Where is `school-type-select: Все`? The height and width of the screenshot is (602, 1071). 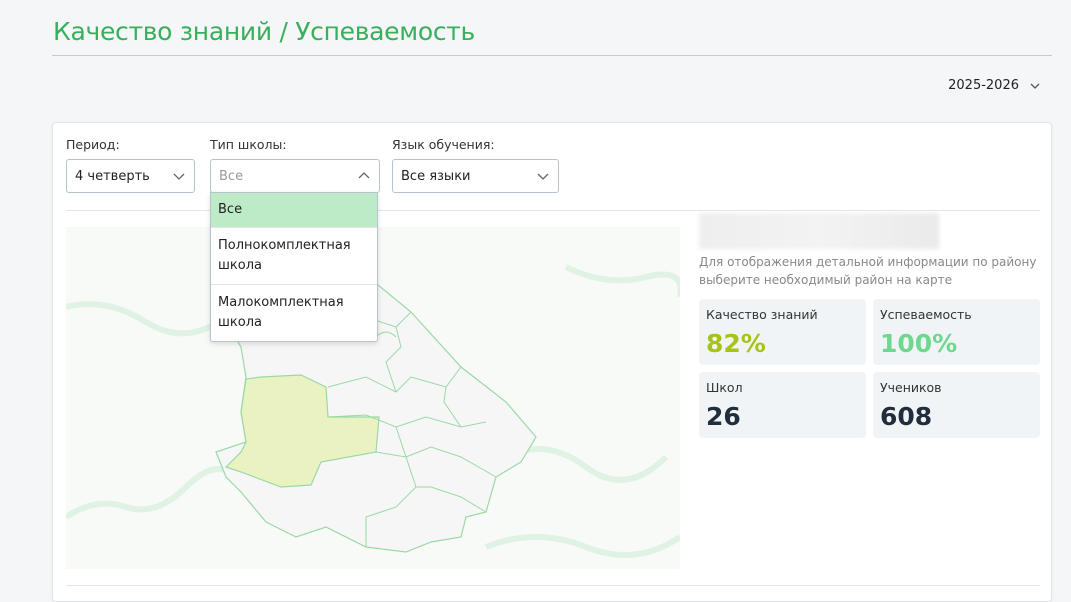
school-type-select: Все is located at coordinates (295, 176).